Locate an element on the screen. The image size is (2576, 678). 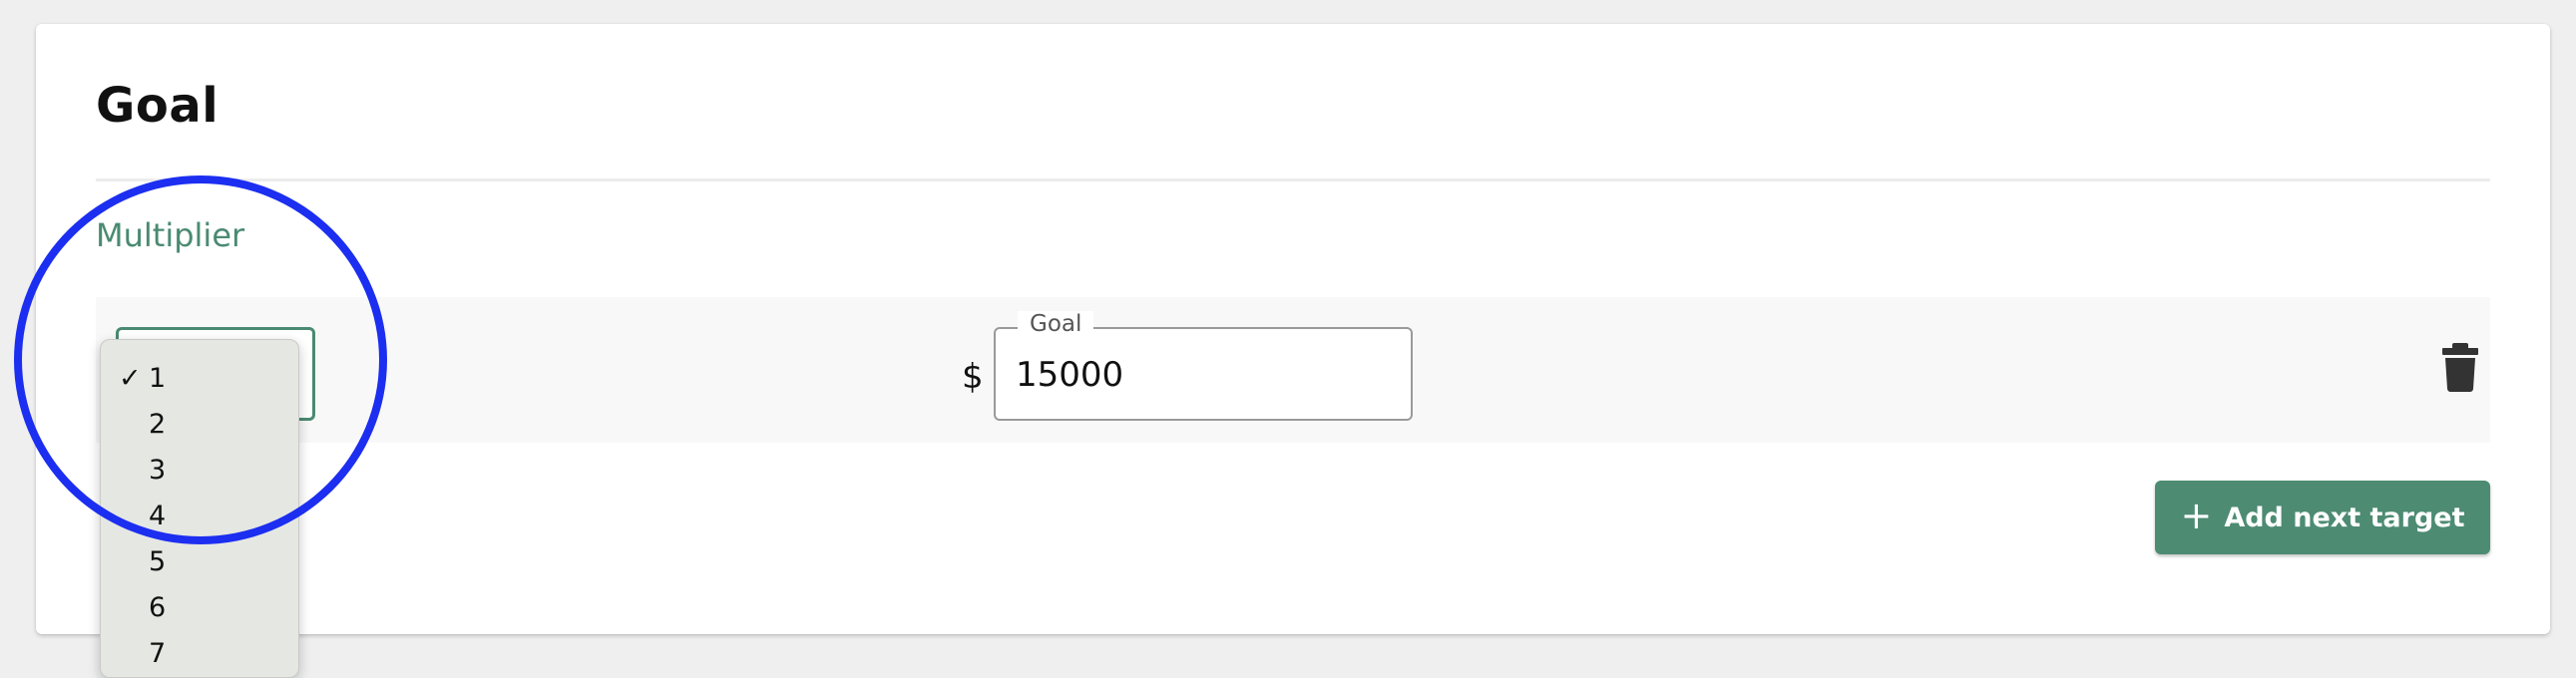
trash-icon is located at coordinates (2460, 367).